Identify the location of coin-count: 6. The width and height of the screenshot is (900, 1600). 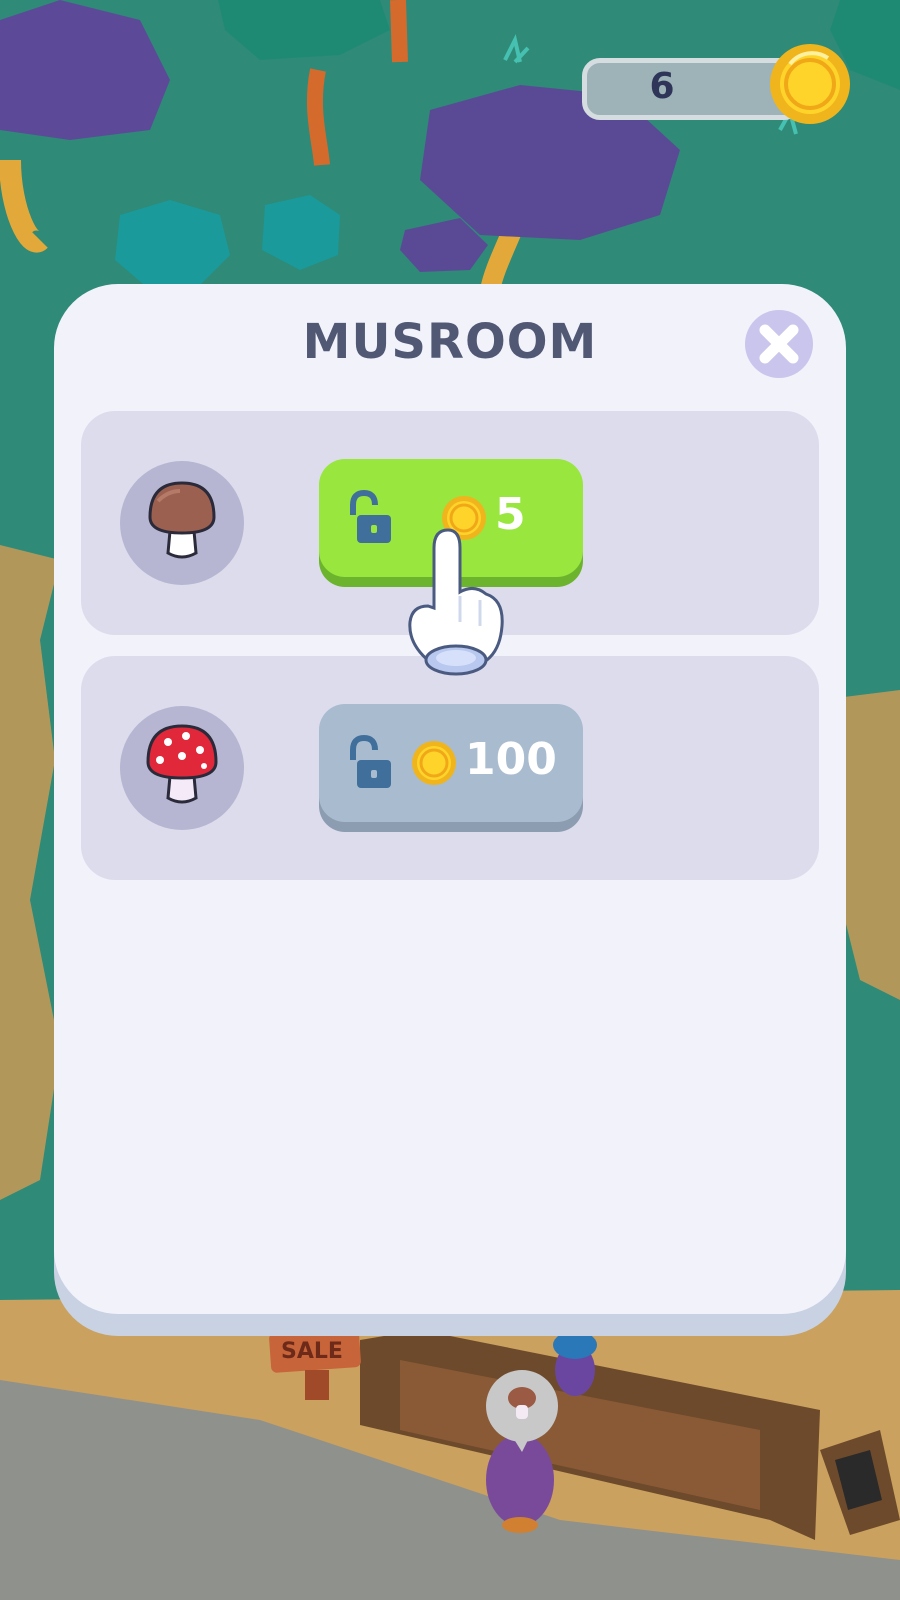
(662, 86).